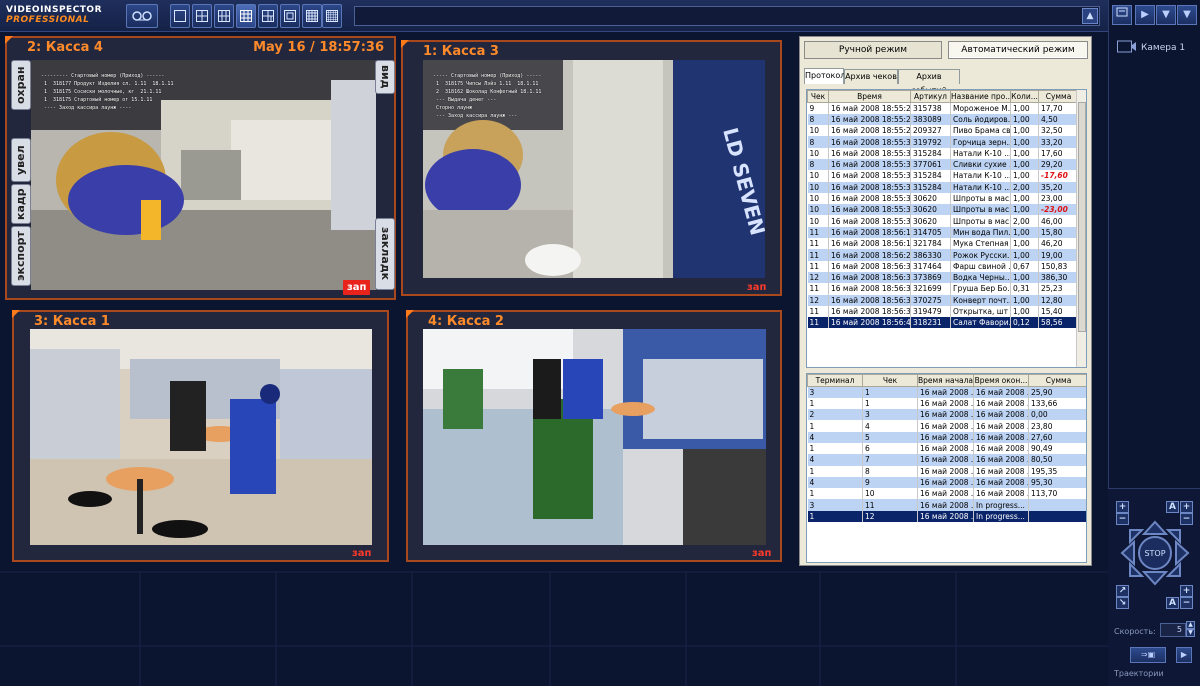  Describe the element at coordinates (946, 471) in the screenshot. I see `check-row: 1 8 16 май 2008 ... 16 май 2008 ... 195,35` at that location.